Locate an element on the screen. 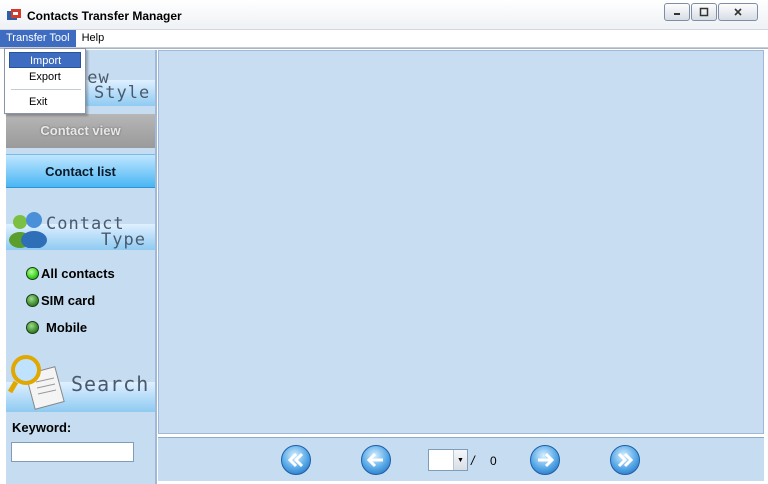  search-magnifier-icon is located at coordinates (36, 382).